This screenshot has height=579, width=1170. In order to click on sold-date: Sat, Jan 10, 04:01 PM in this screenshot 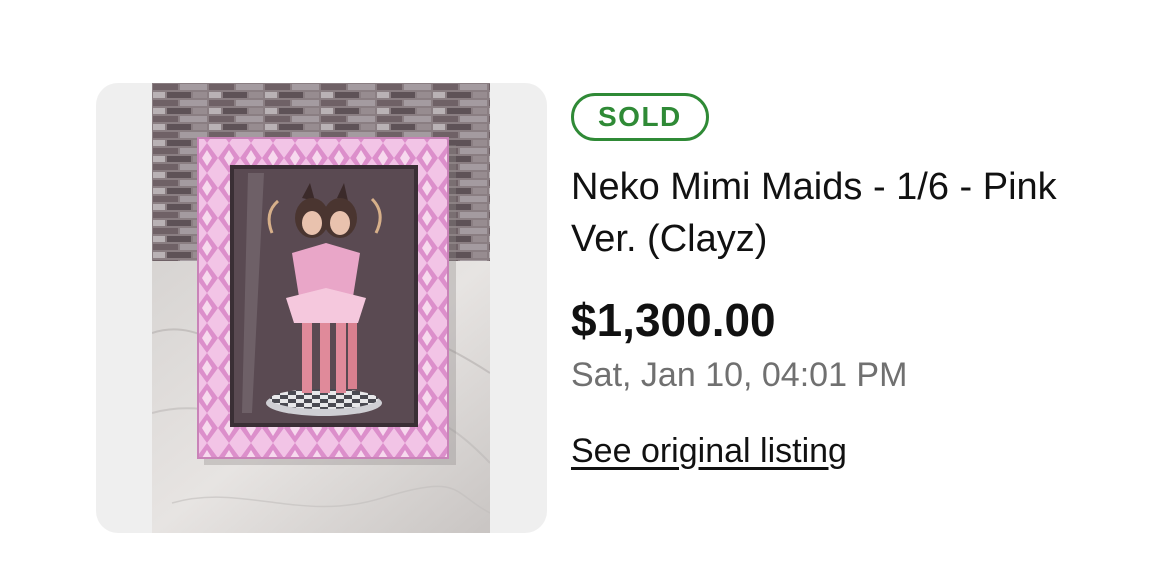, I will do `click(739, 375)`.